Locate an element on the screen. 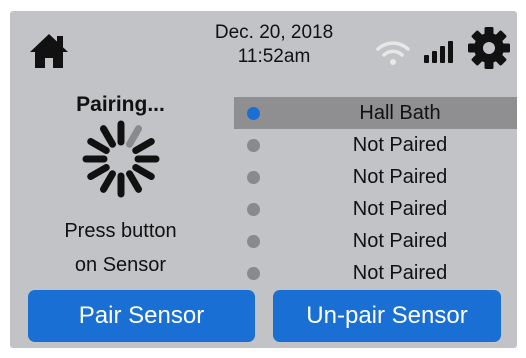  date-time: Dec. 20, 2018 11:52am is located at coordinates (274, 45).